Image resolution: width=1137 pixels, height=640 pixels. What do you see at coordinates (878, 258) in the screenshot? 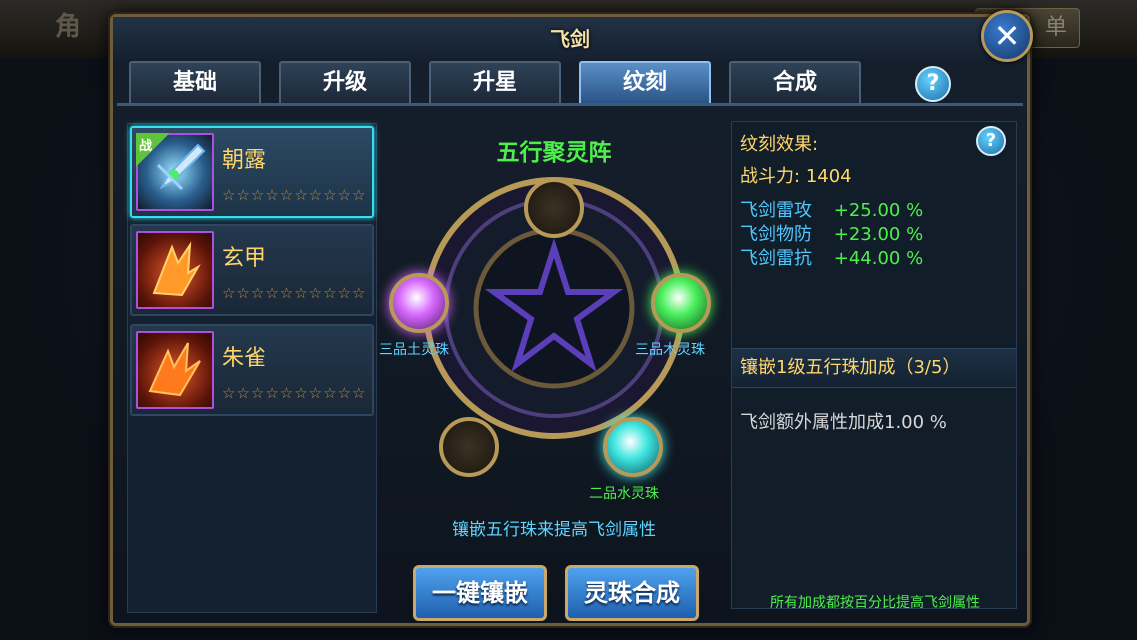
I see `attr-value: +44.00 %` at bounding box center [878, 258].